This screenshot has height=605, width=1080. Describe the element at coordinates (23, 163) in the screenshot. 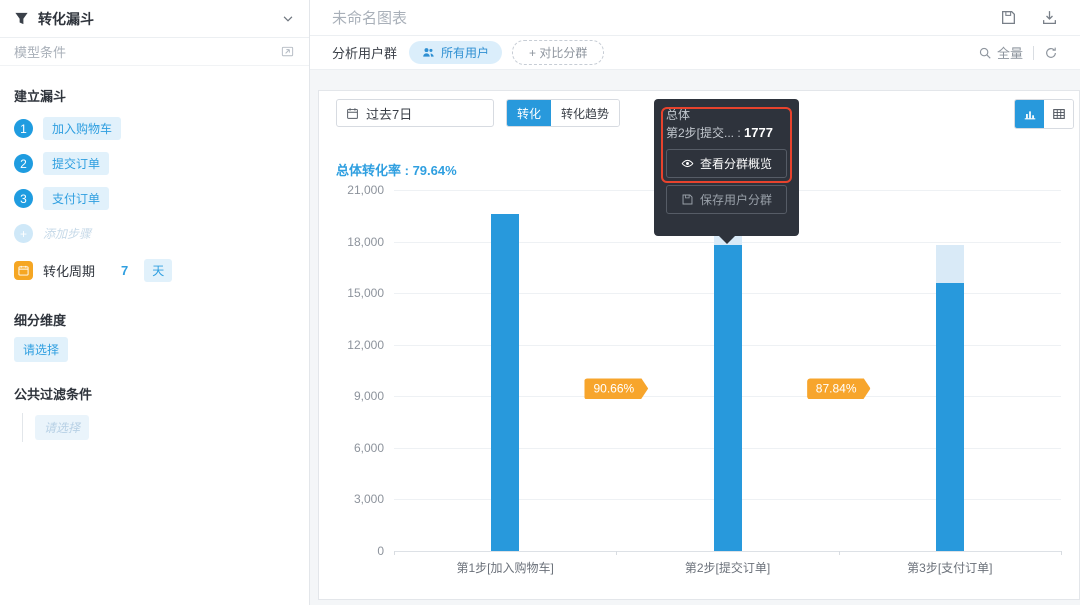

I see `step-number-badge: 2` at that location.